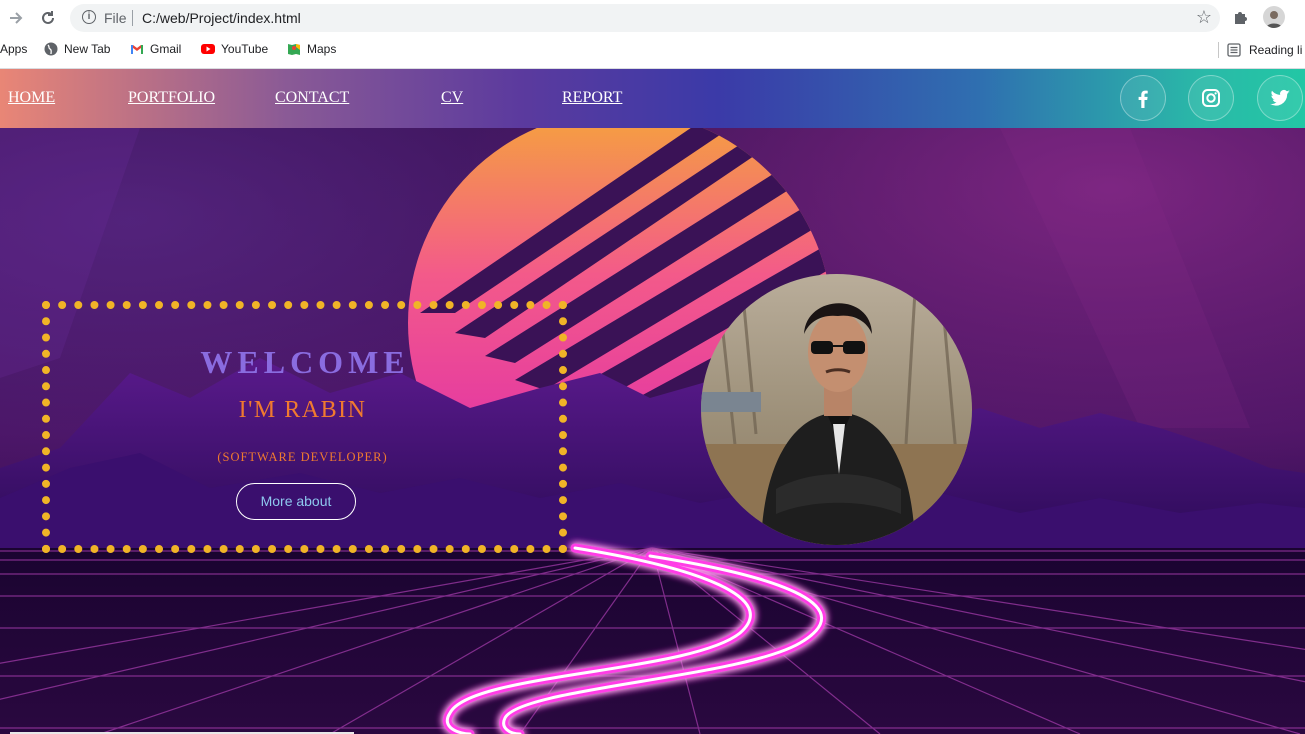  Describe the element at coordinates (322, 49) in the screenshot. I see `maps-label: Maps` at that location.